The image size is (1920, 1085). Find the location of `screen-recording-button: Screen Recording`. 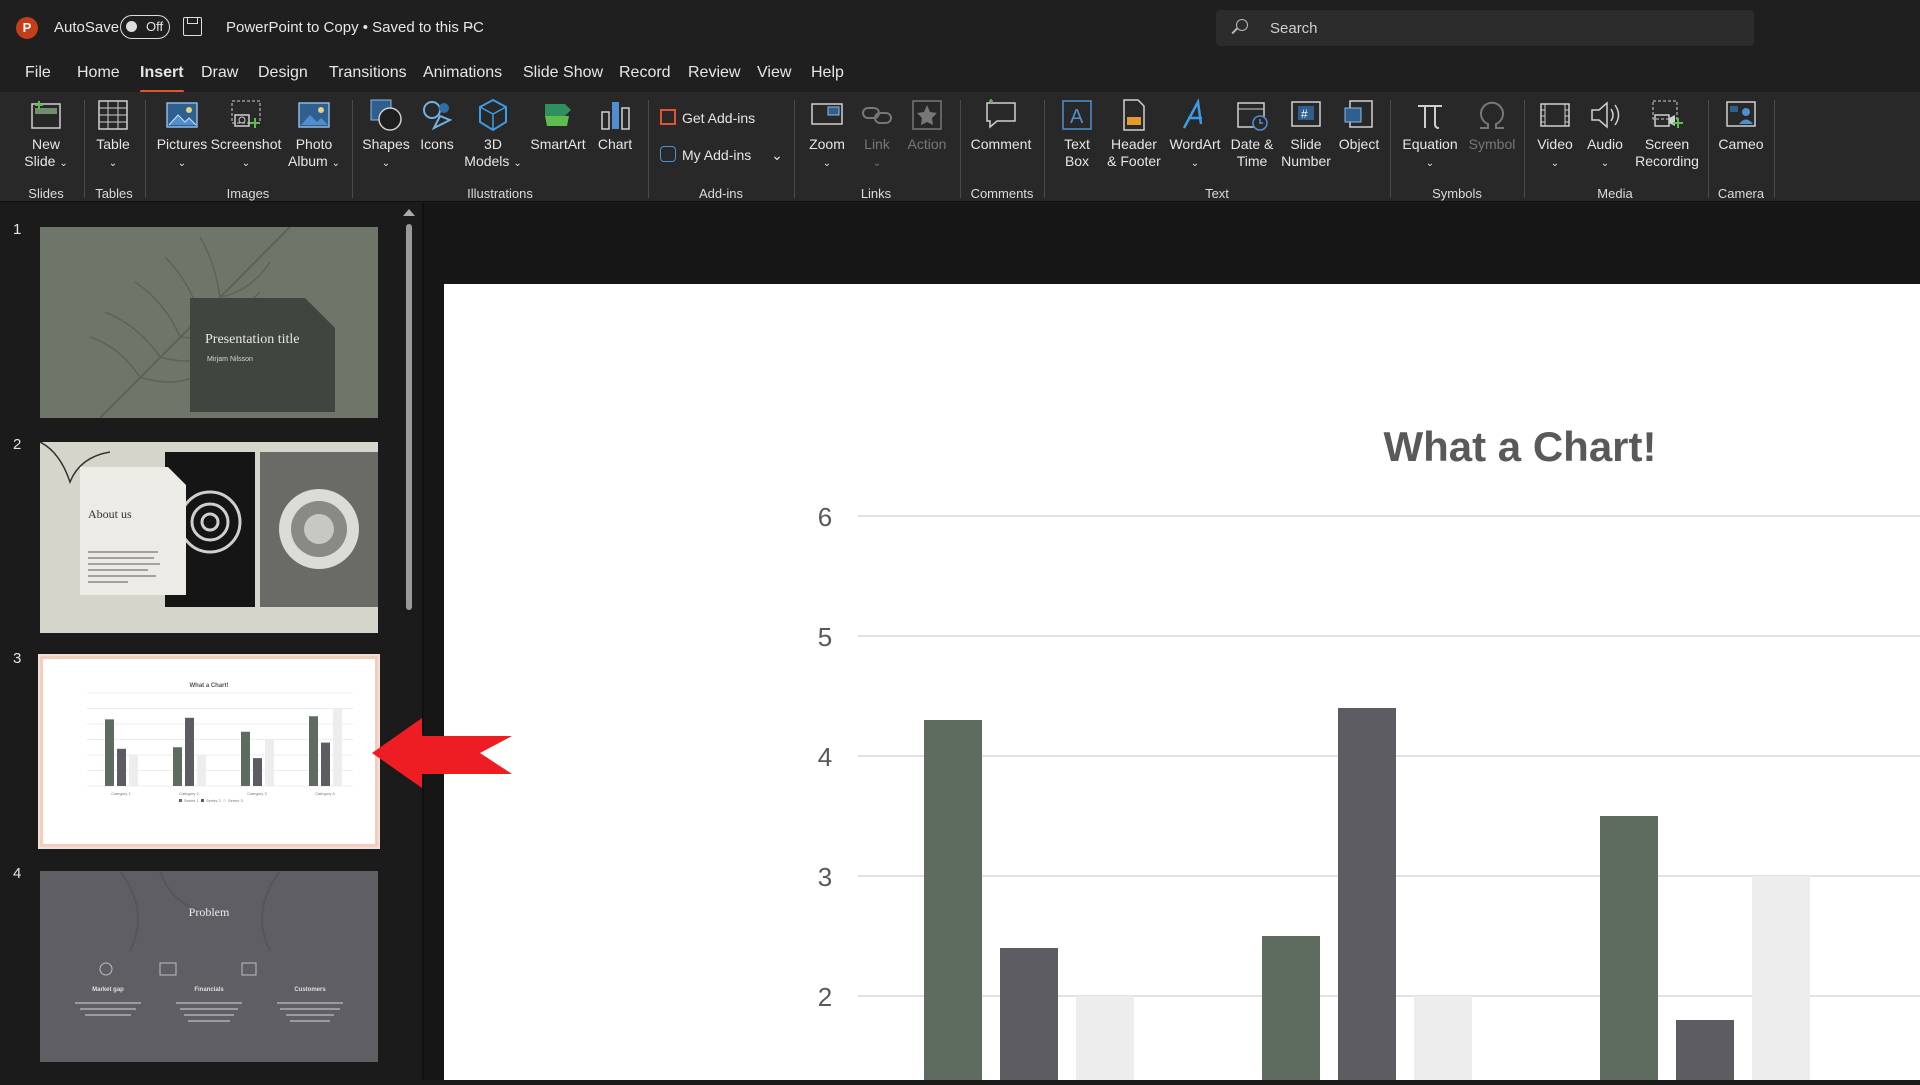

screen-recording-button: Screen Recording is located at coordinates (1667, 141).